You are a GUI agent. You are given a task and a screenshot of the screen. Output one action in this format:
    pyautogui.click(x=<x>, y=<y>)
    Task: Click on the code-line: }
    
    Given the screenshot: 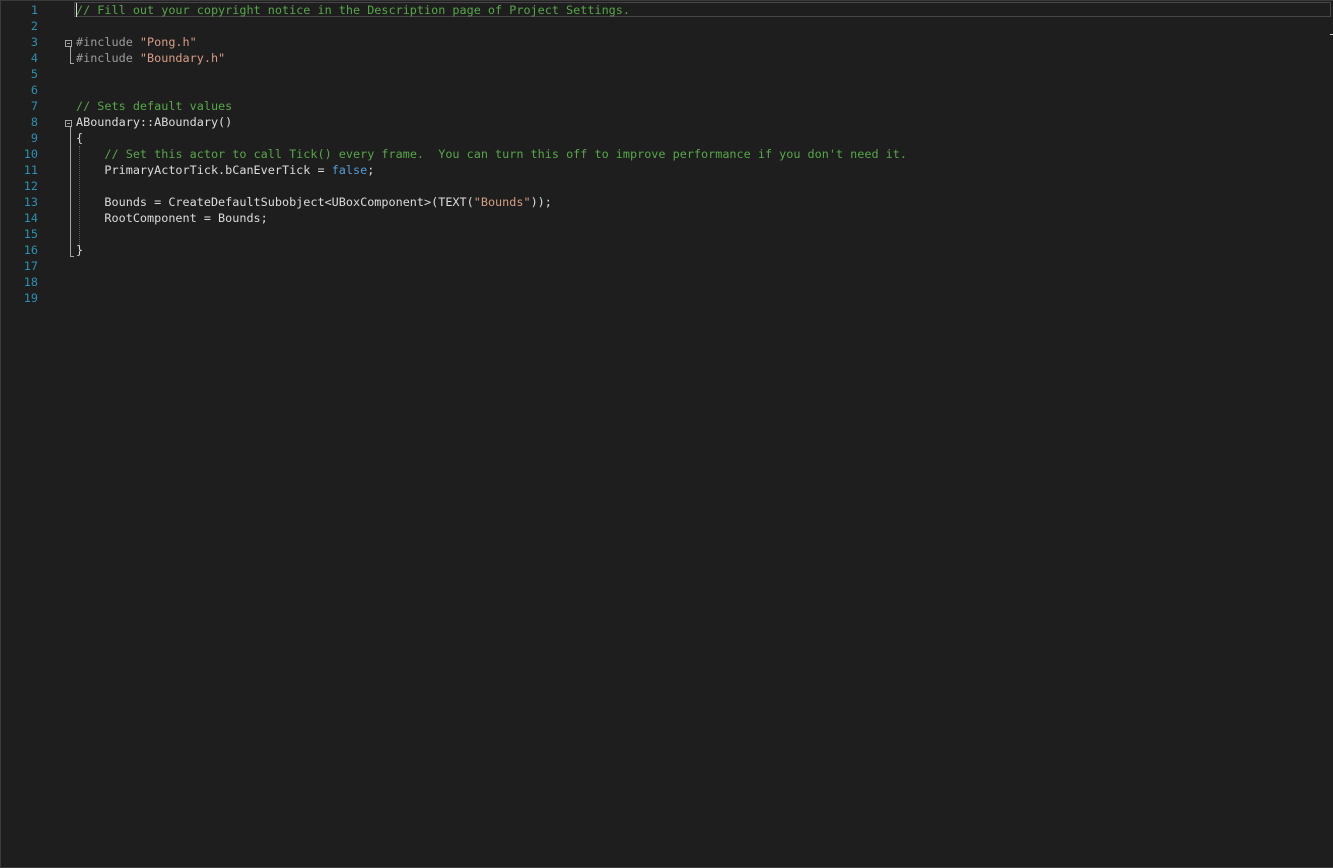 What is the action you would take?
    pyautogui.click(x=79, y=250)
    